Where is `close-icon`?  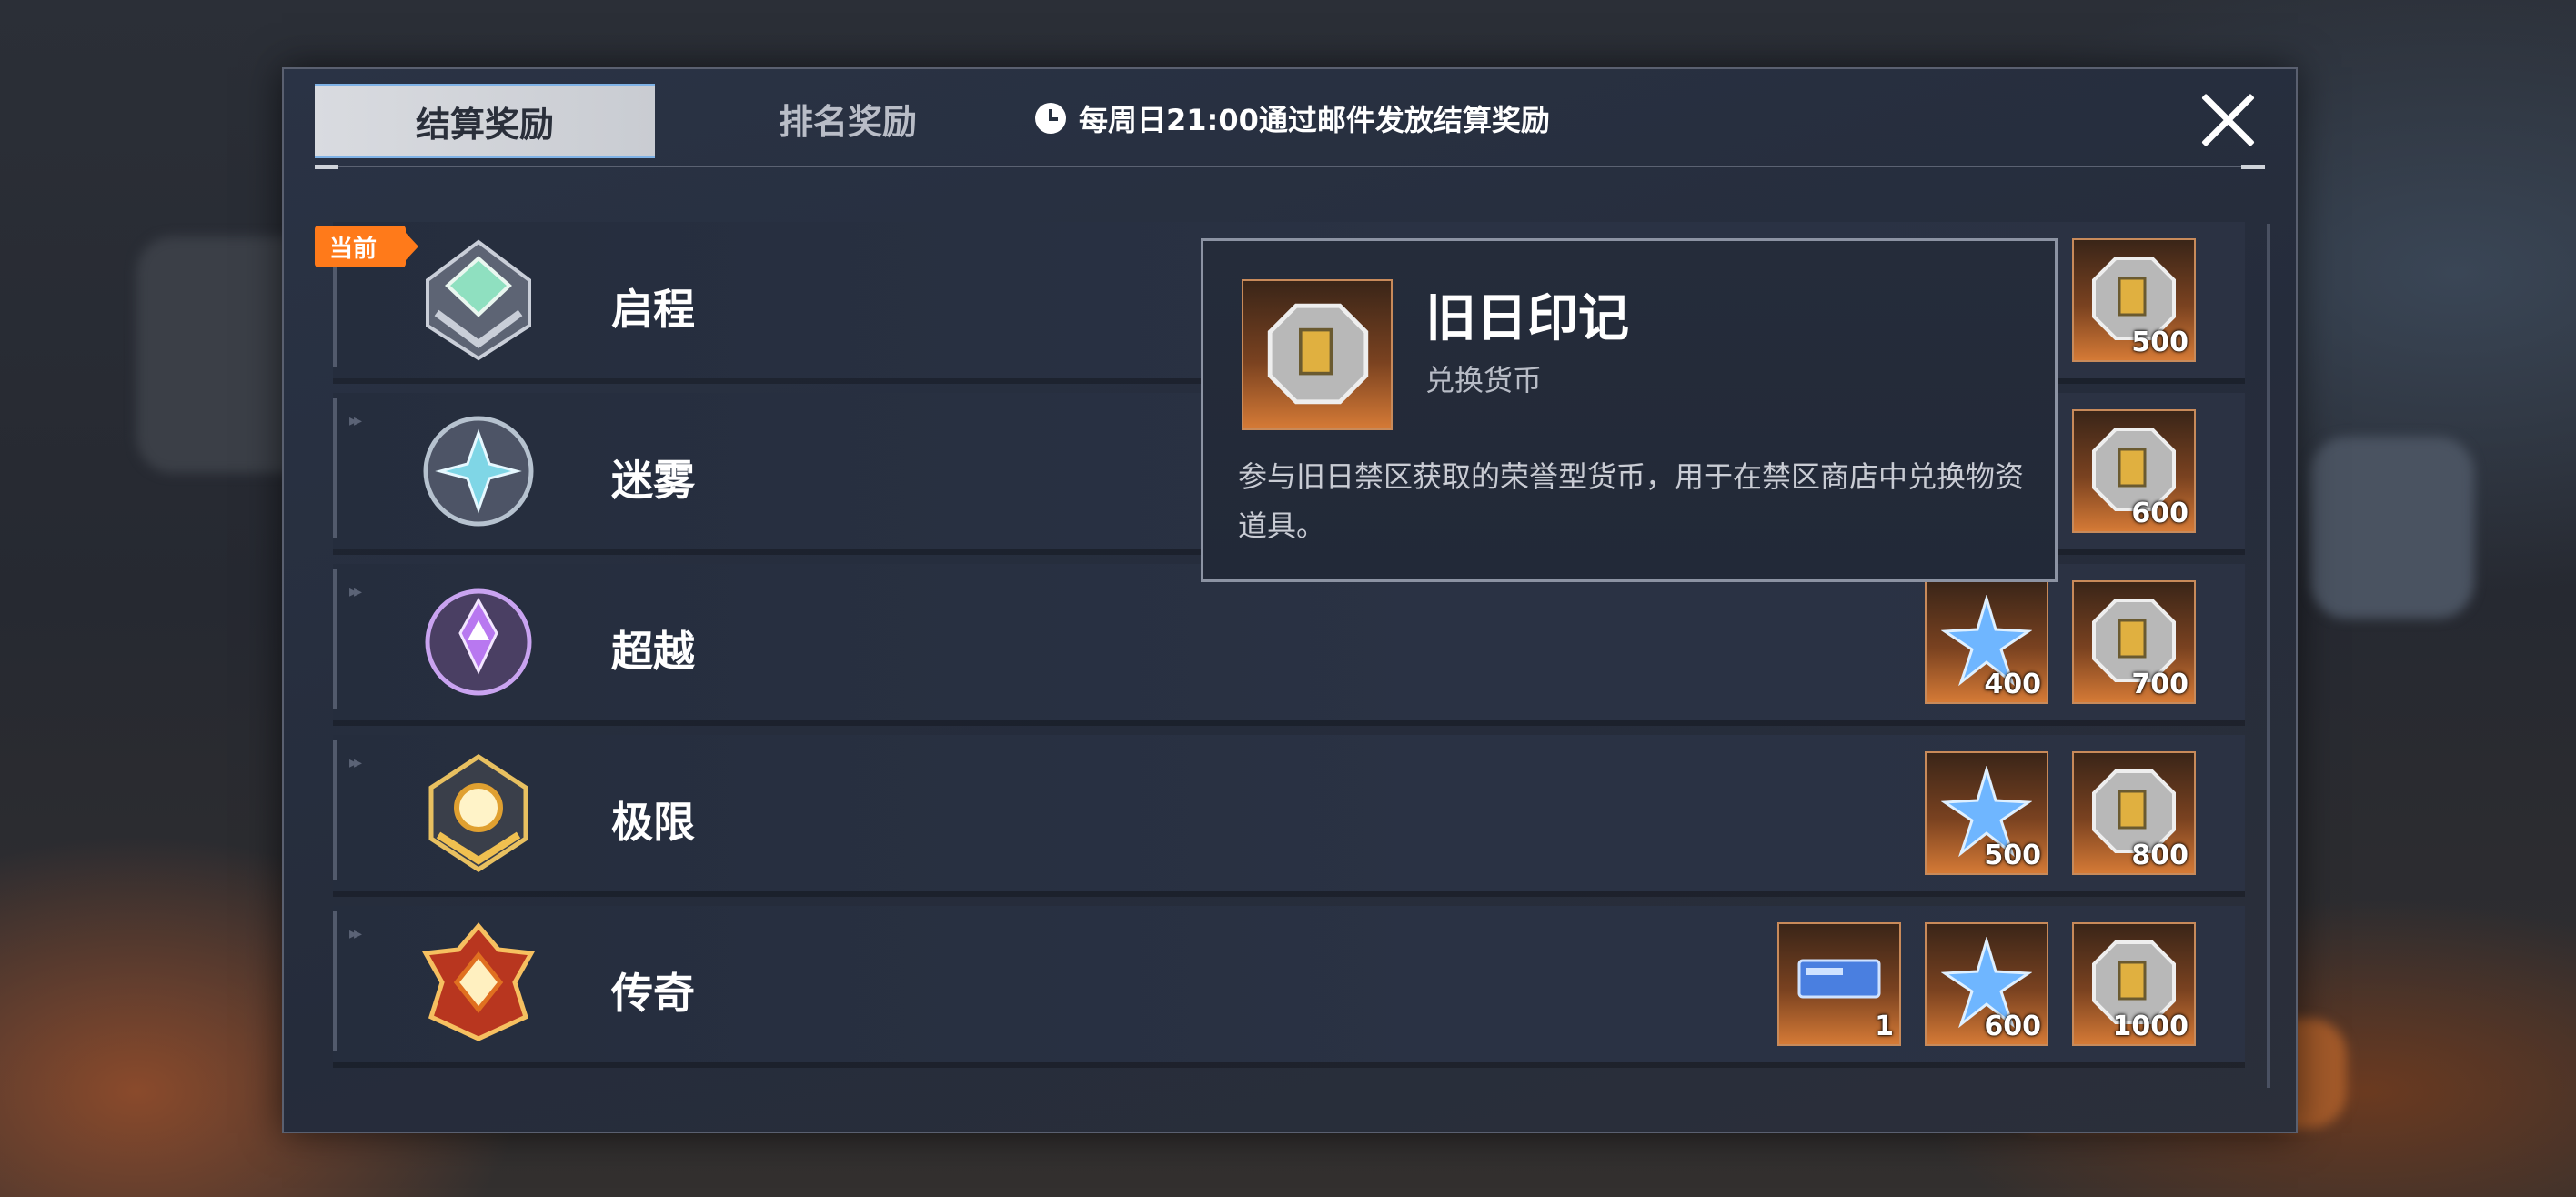
close-icon is located at coordinates (2228, 120).